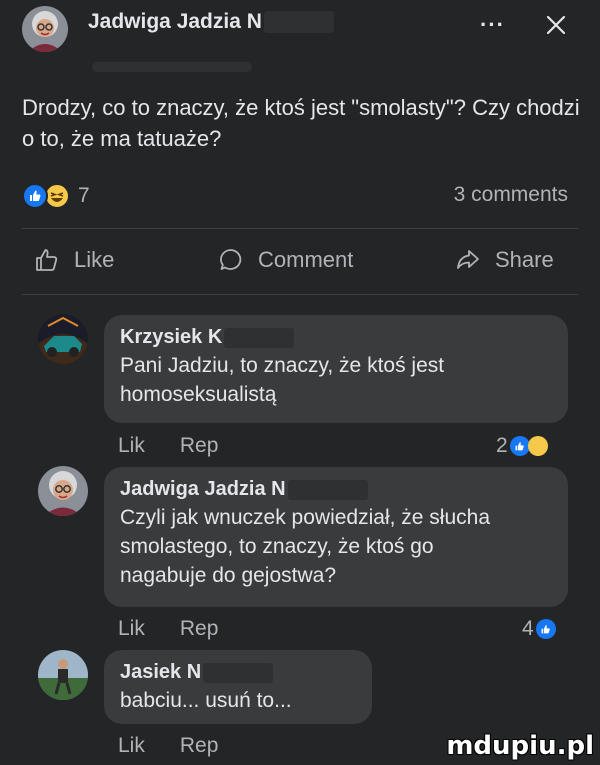 The width and height of the screenshot is (600, 765). I want to click on comment-author-text: Jadwiga Jadzia N, so click(203, 489).